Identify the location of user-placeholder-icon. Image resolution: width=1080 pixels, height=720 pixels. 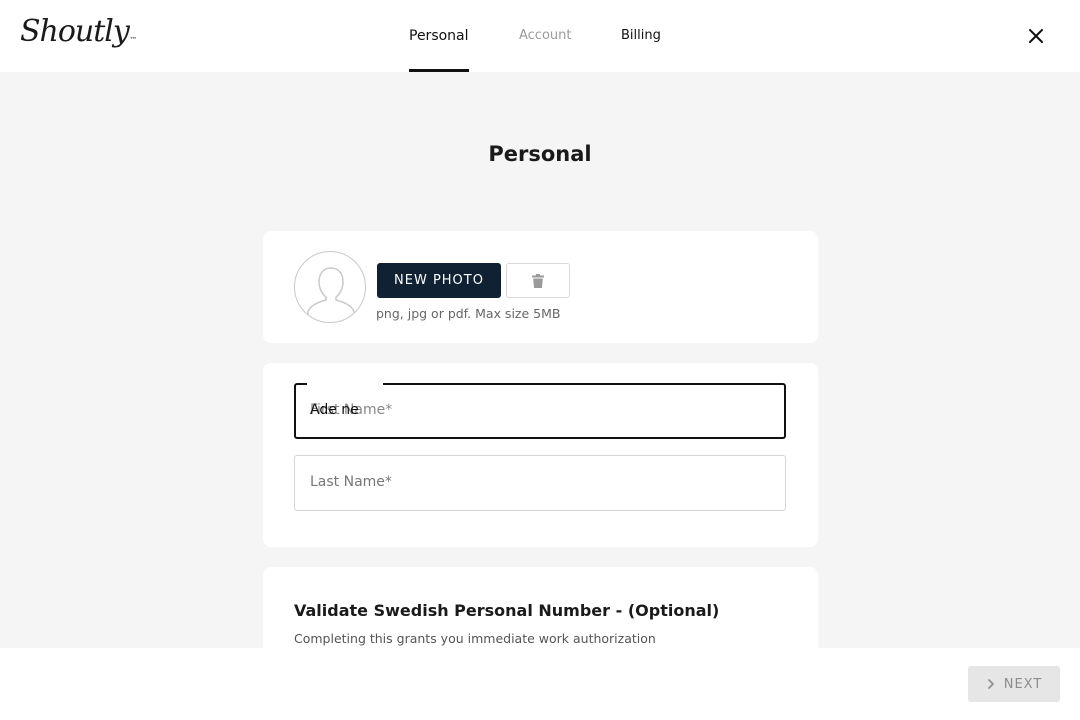
(331, 294).